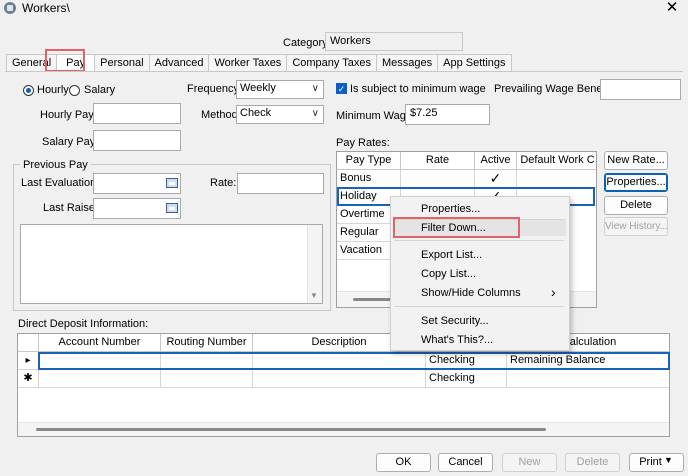  I want to click on frequency-label: Frequency:, so click(215, 89).